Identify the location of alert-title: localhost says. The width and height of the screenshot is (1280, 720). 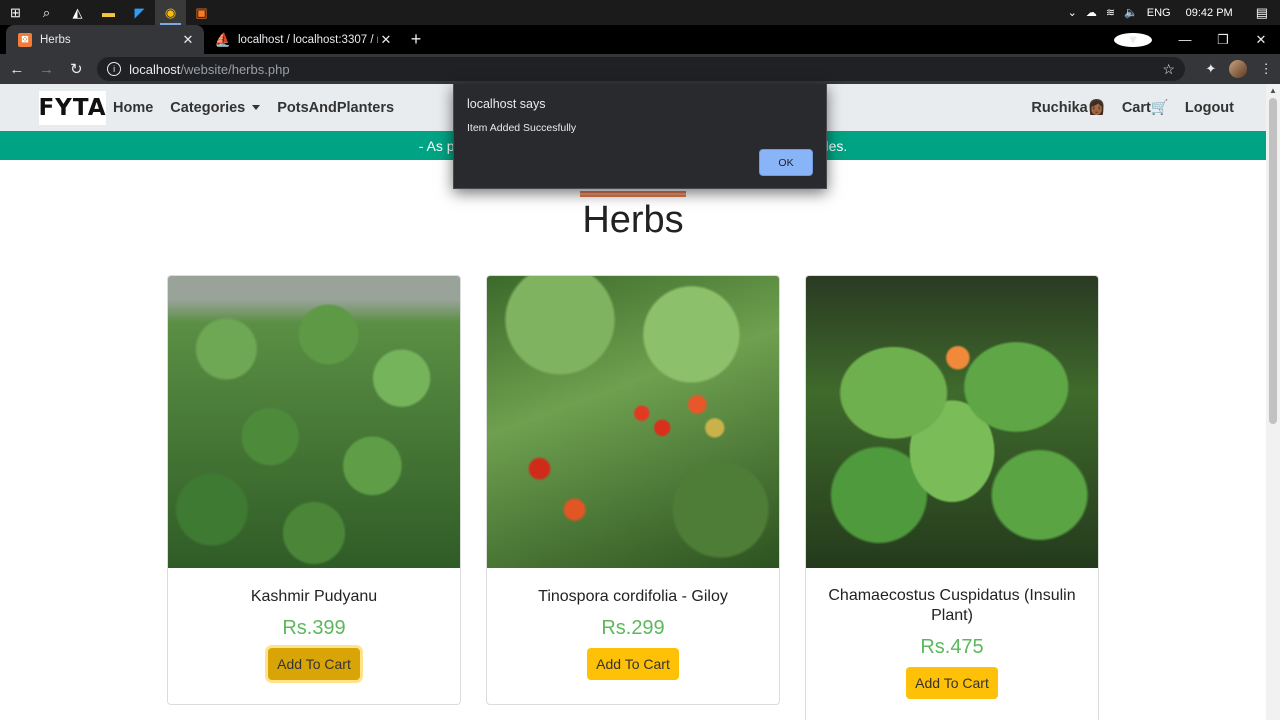
(506, 104).